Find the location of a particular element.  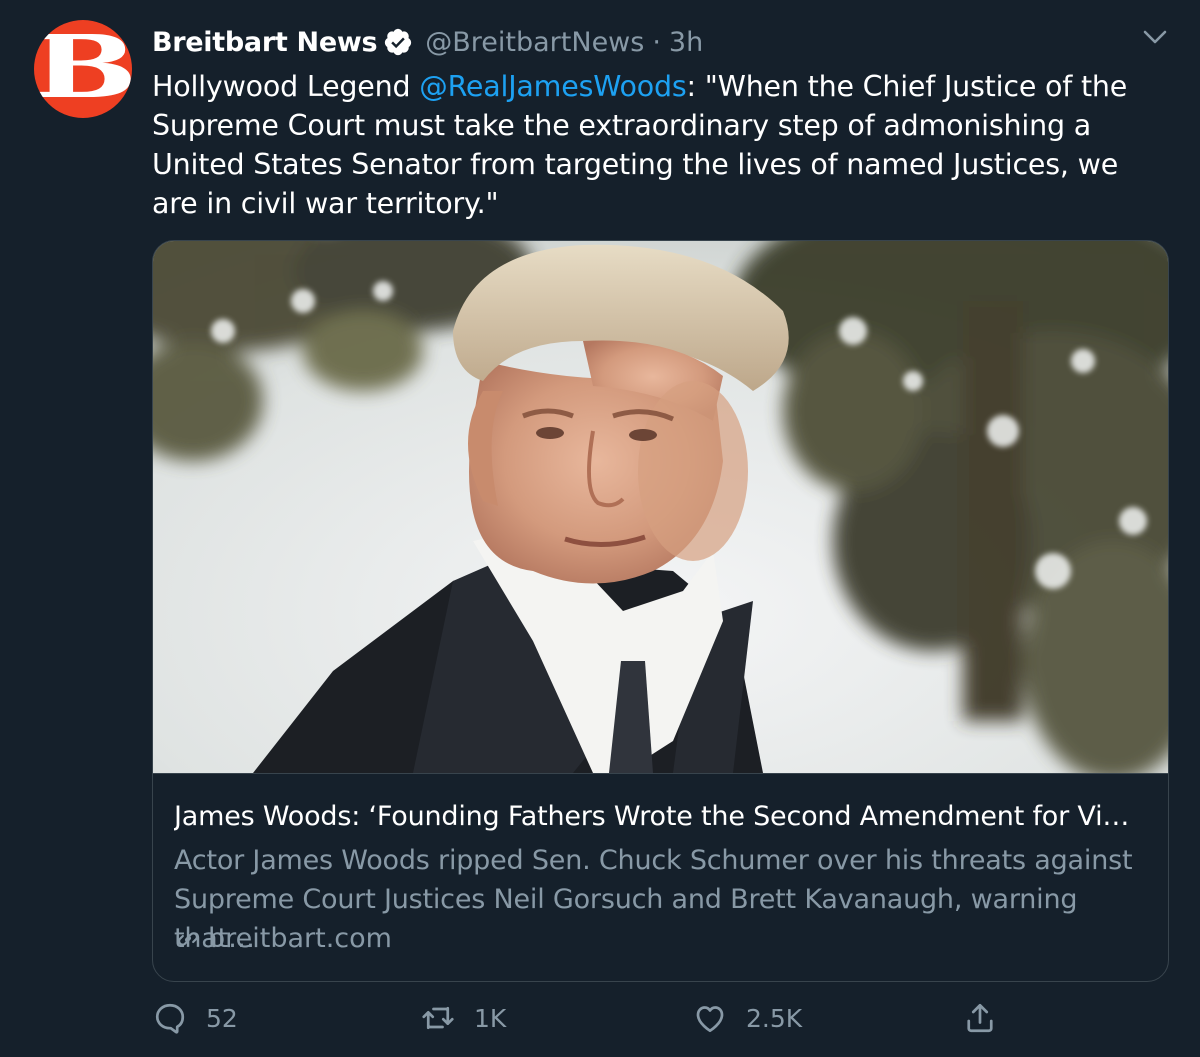

author-display-name: Breitbart News is located at coordinates (265, 42).